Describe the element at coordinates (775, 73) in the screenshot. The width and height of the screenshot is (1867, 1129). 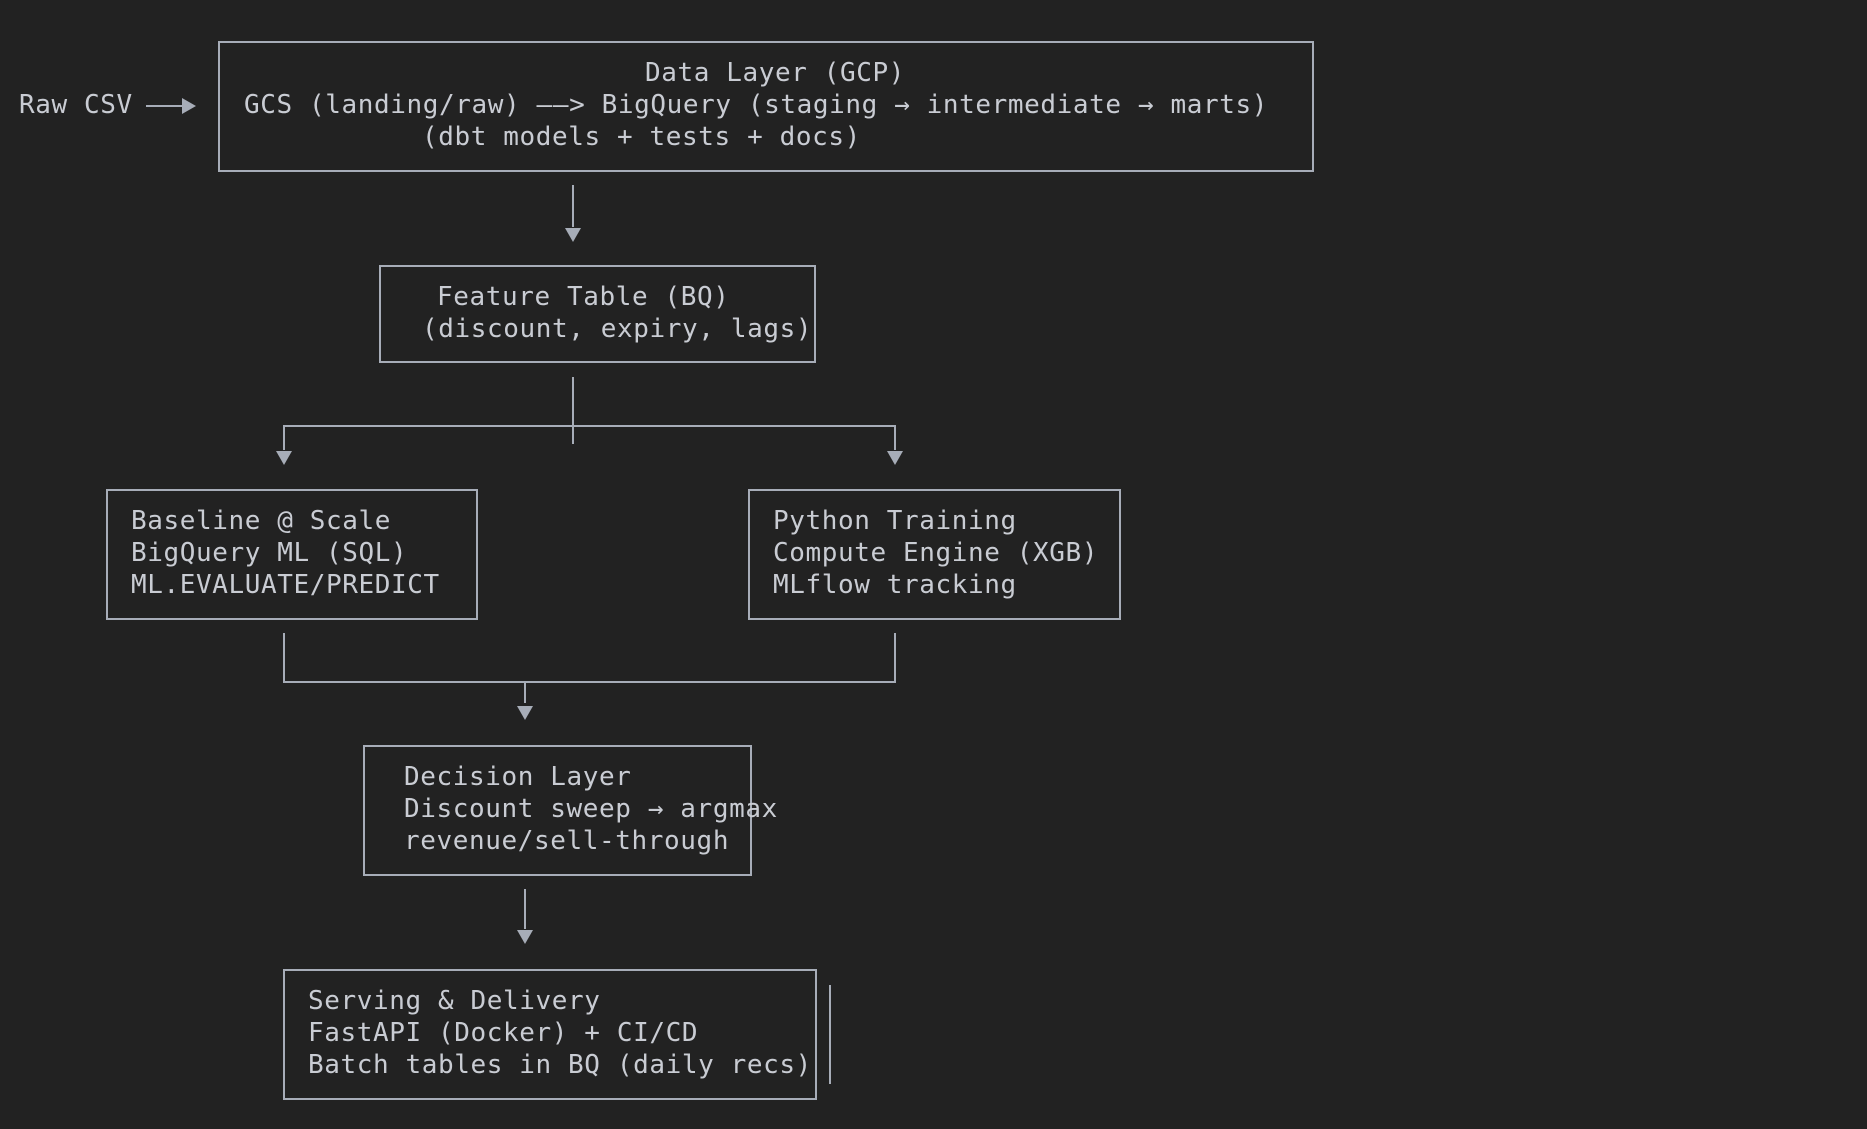
I see `data-layer-title: Data Layer (GCP)` at that location.